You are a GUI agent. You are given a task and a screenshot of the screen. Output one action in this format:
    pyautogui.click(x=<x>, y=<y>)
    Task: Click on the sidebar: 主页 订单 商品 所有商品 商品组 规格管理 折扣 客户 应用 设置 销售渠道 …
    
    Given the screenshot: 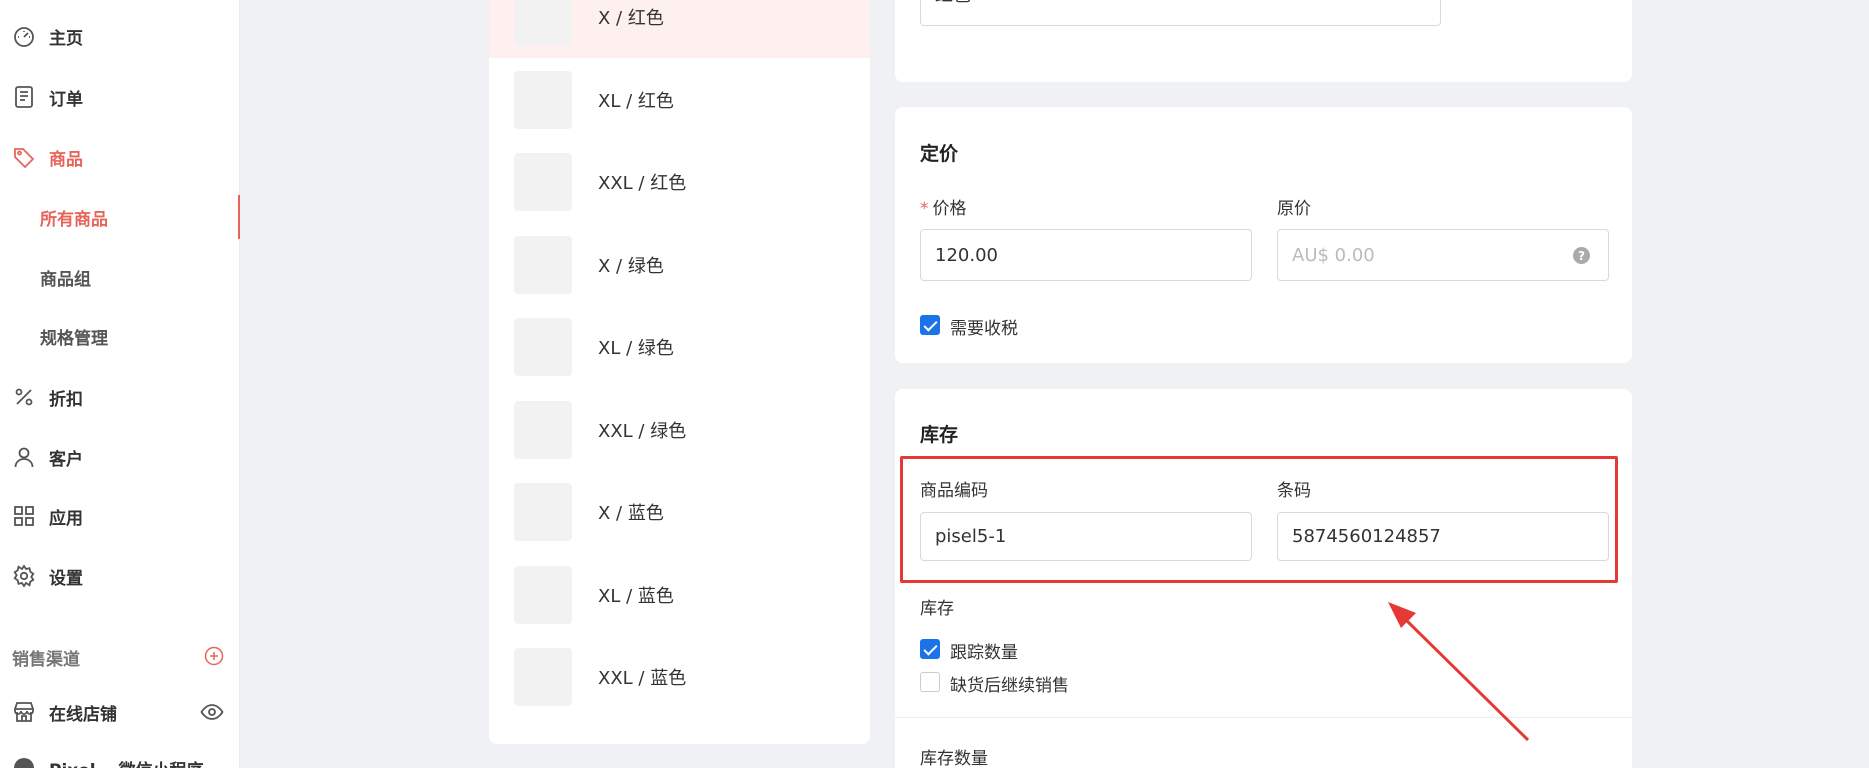 What is the action you would take?
    pyautogui.click(x=120, y=384)
    